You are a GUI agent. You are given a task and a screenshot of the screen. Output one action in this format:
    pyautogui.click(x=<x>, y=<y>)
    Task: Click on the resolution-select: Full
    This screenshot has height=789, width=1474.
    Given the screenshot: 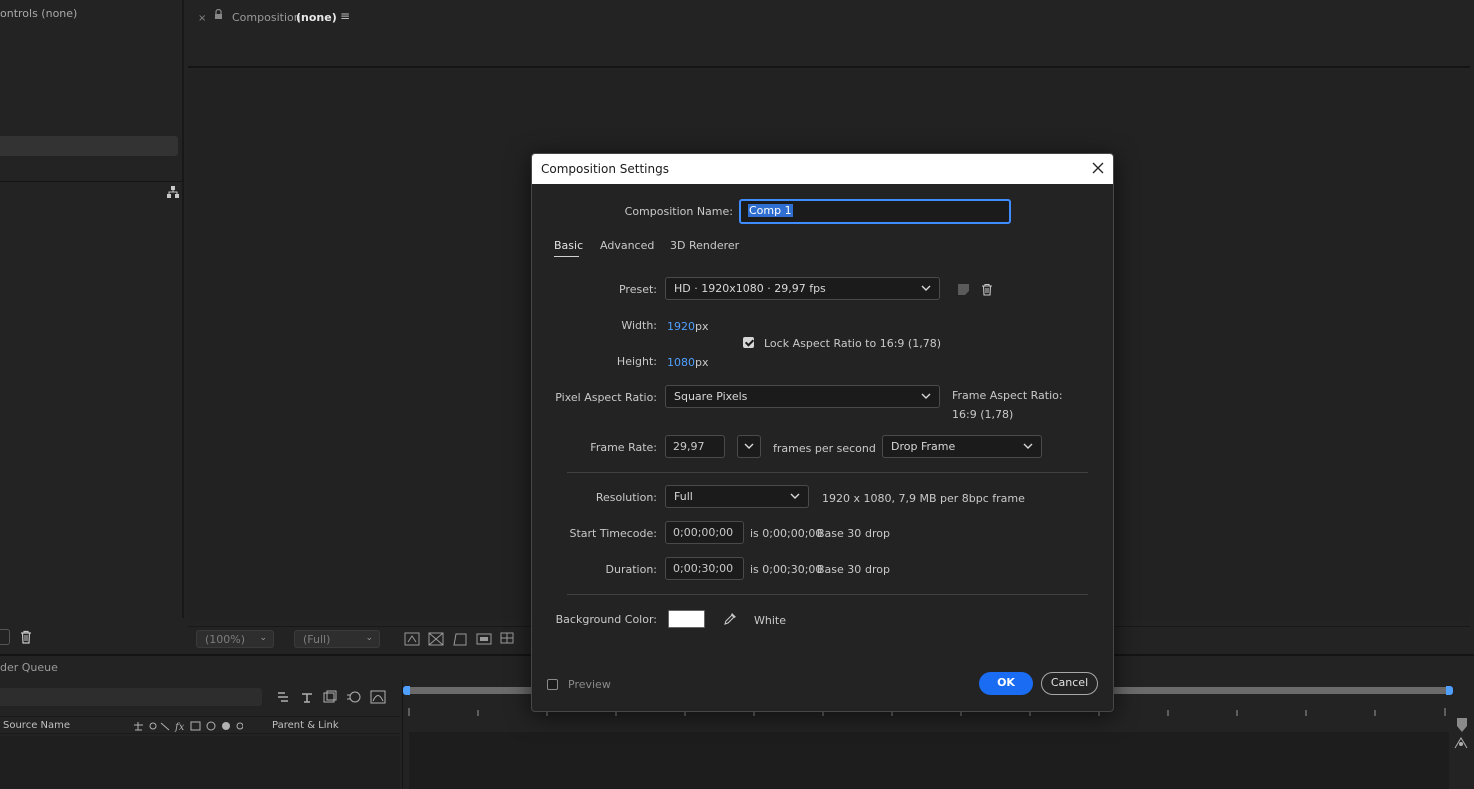 What is the action you would take?
    pyautogui.click(x=737, y=496)
    